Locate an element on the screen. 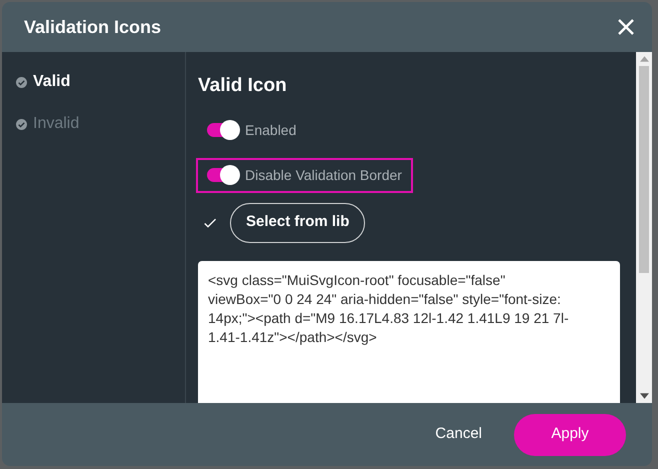 The width and height of the screenshot is (658, 469). dialog-title: Validation Icons is located at coordinates (93, 27).